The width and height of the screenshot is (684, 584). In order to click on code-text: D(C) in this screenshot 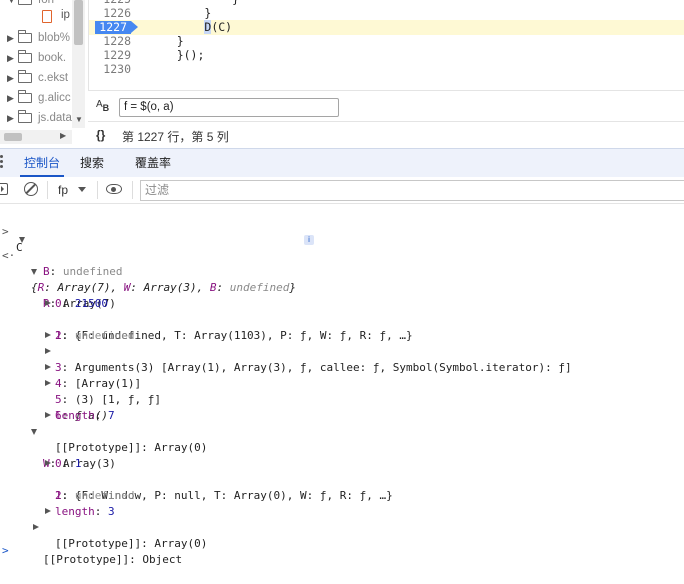, I will do `click(190, 27)`.